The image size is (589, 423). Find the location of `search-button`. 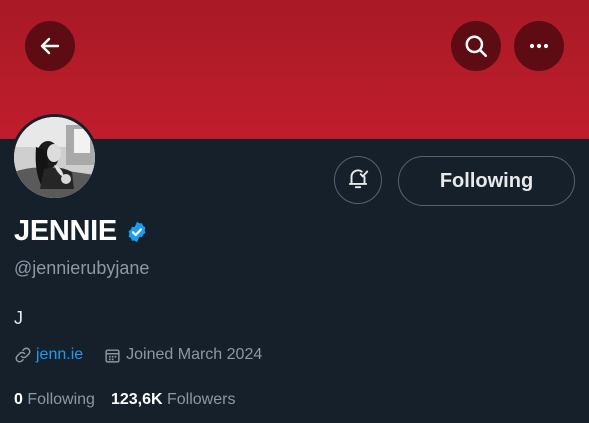

search-button is located at coordinates (476, 46).